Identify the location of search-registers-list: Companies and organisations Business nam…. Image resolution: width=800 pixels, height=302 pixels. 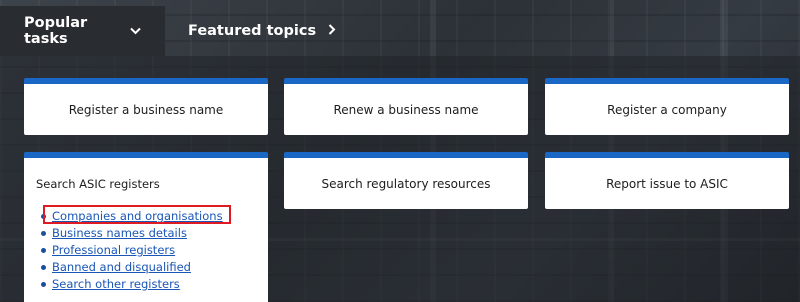
(130, 250).